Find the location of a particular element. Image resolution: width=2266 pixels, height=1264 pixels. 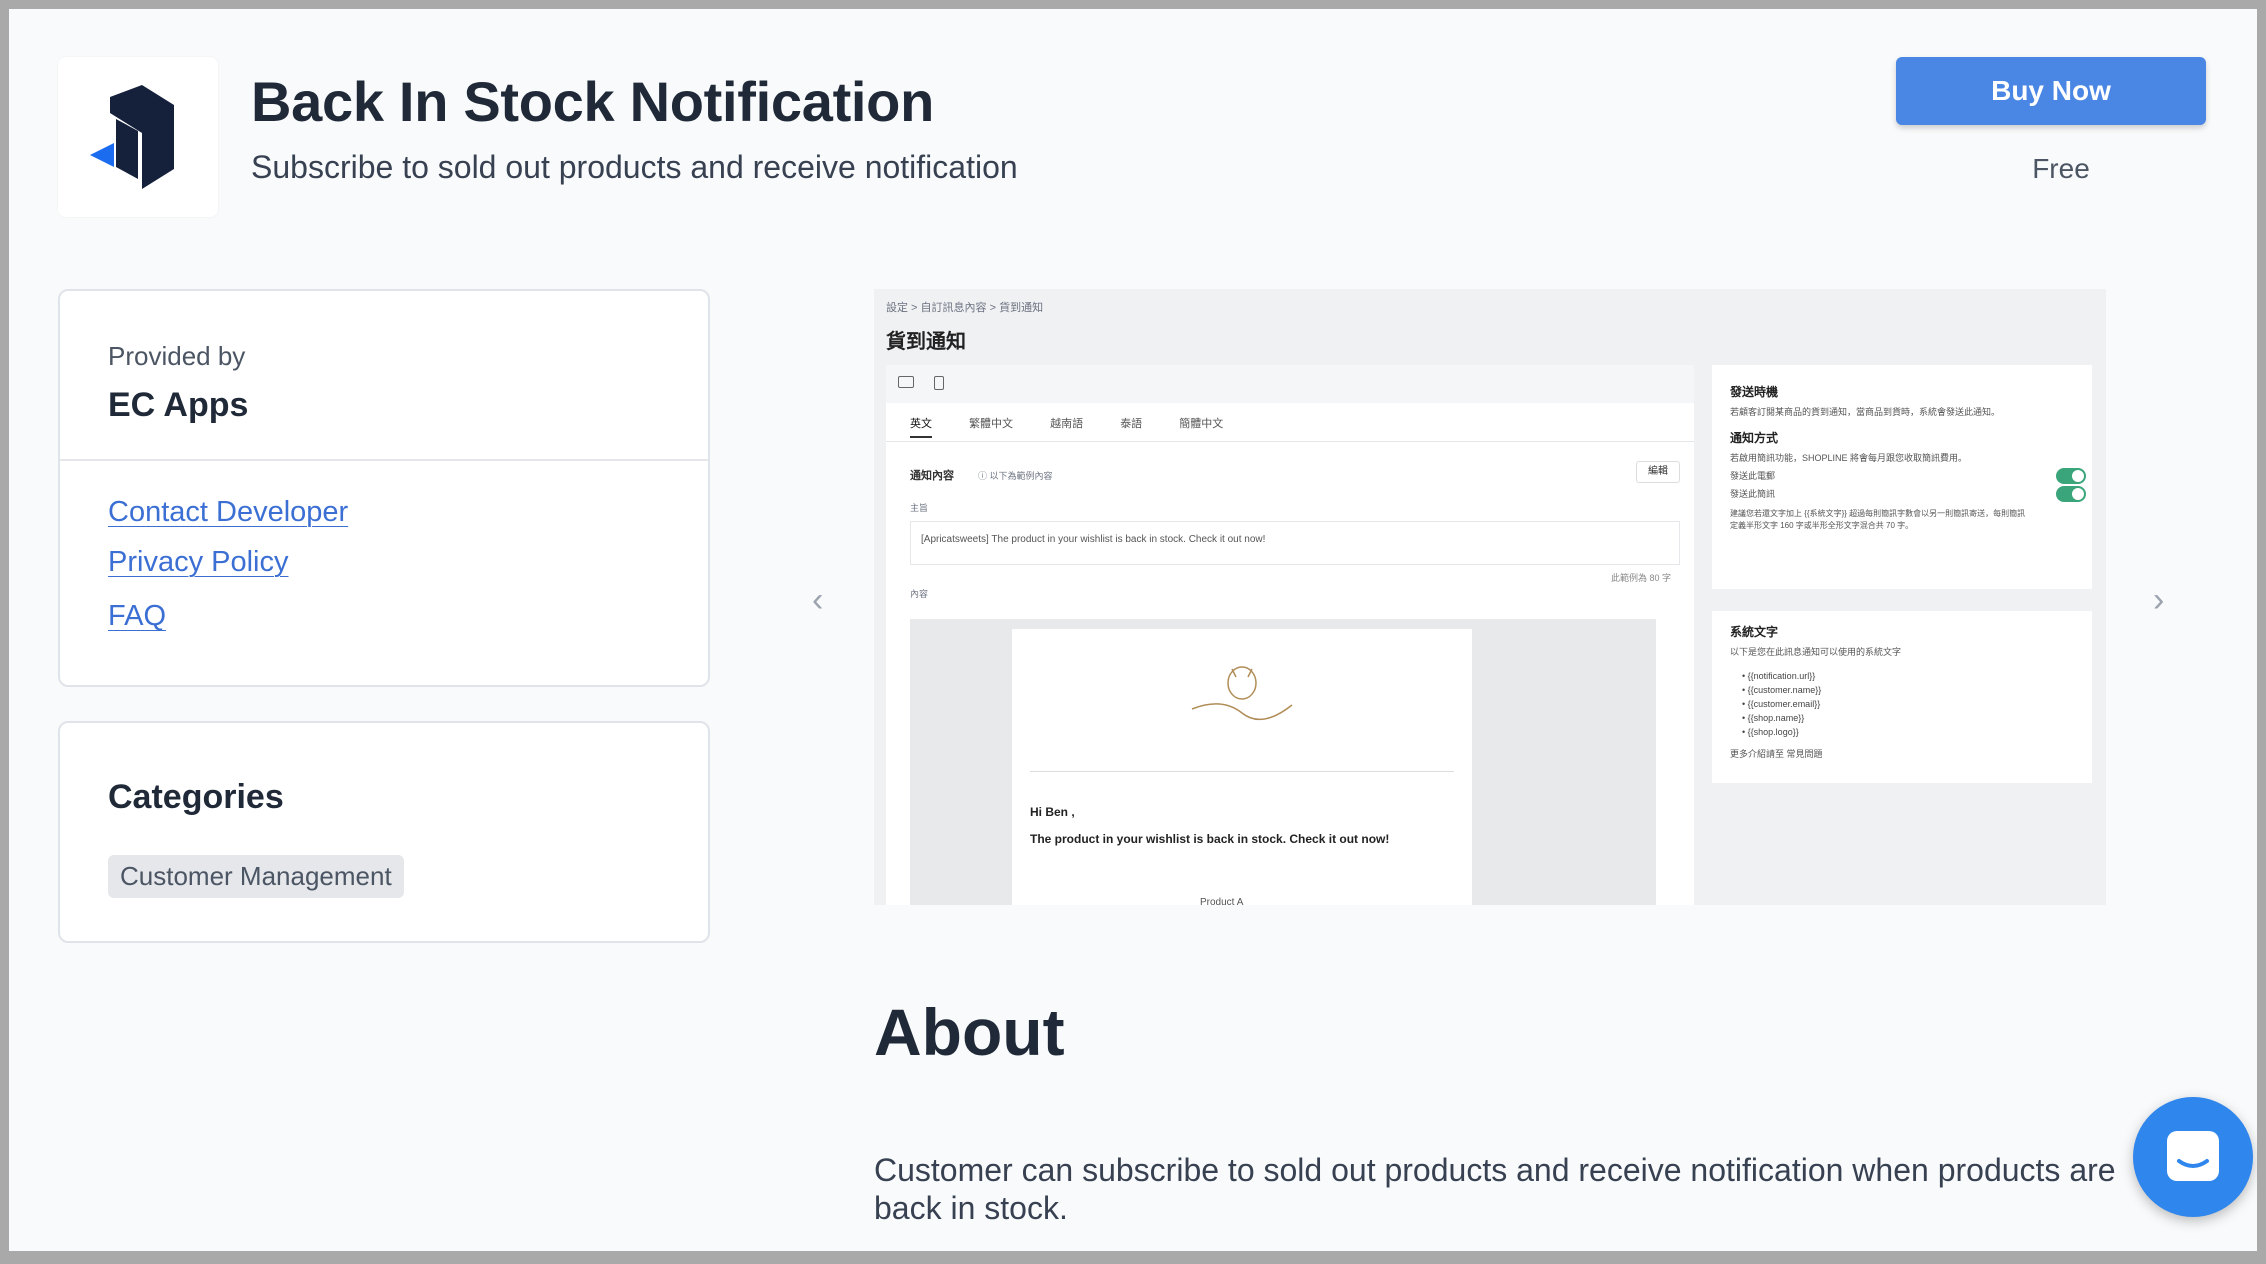

preview-content-label: 通知內容 is located at coordinates (932, 476).